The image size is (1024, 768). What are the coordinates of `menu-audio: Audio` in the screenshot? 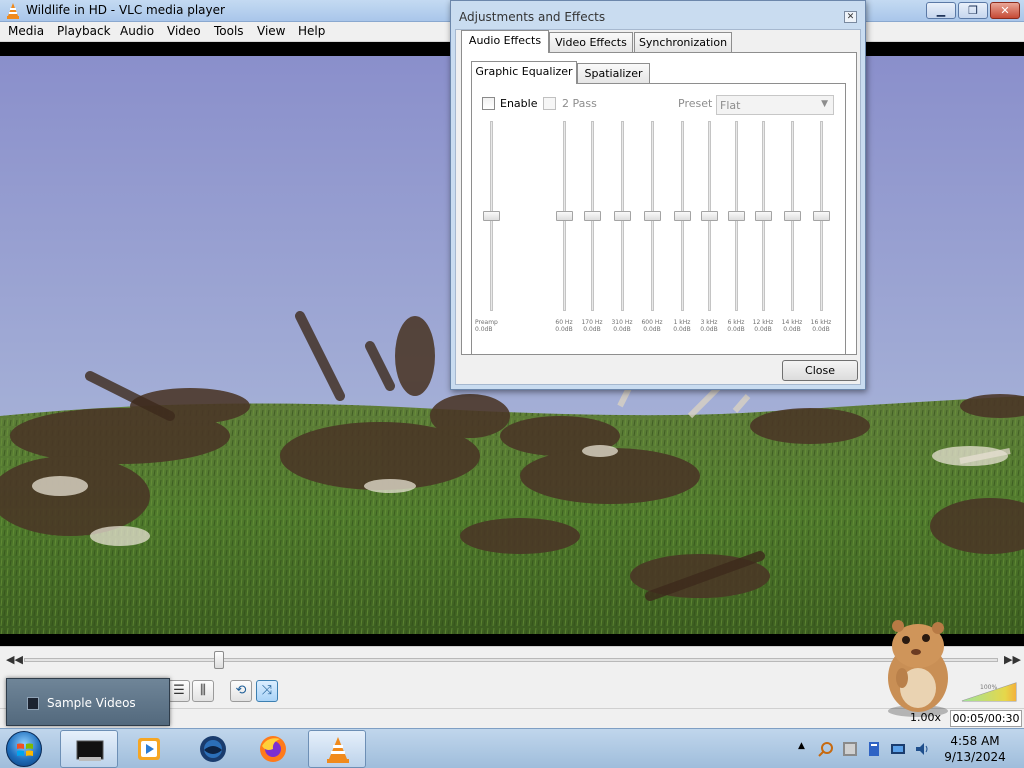 It's located at (137, 31).